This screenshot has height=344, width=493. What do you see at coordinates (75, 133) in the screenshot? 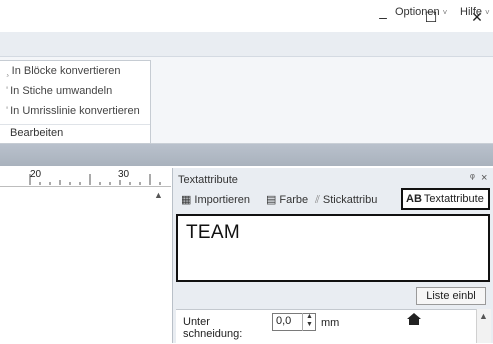
I see `ribbon-group-label: Bearbeiten` at bounding box center [75, 133].